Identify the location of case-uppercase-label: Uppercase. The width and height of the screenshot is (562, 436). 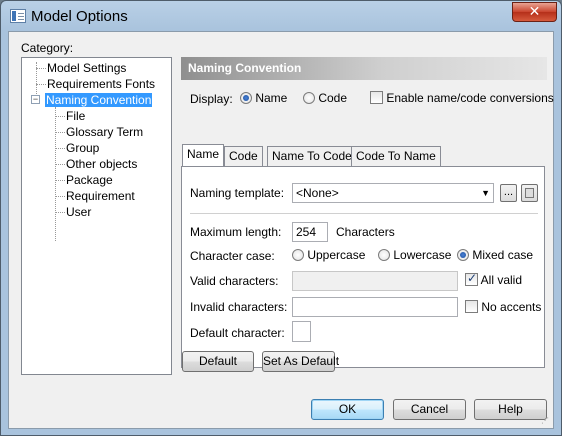
(336, 255).